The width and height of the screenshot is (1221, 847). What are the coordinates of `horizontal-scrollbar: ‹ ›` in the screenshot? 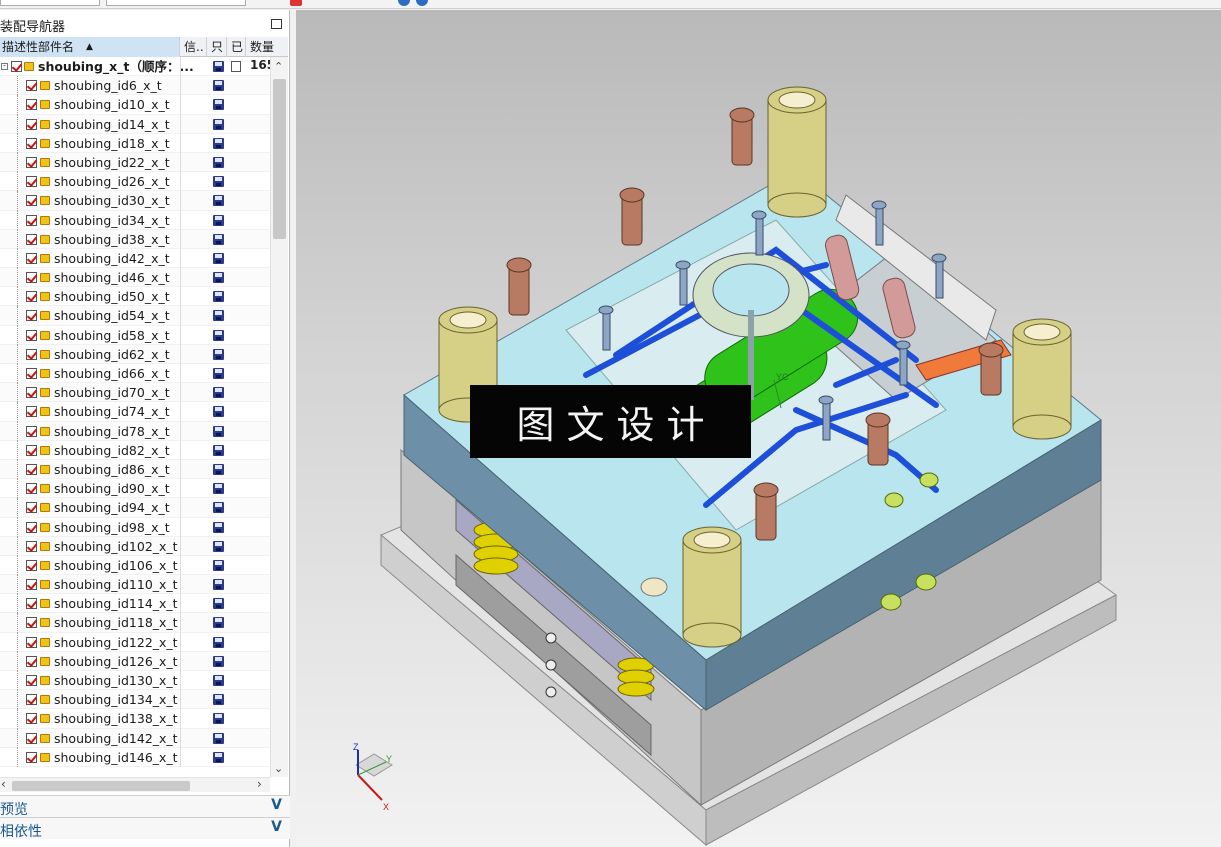 It's located at (135, 784).